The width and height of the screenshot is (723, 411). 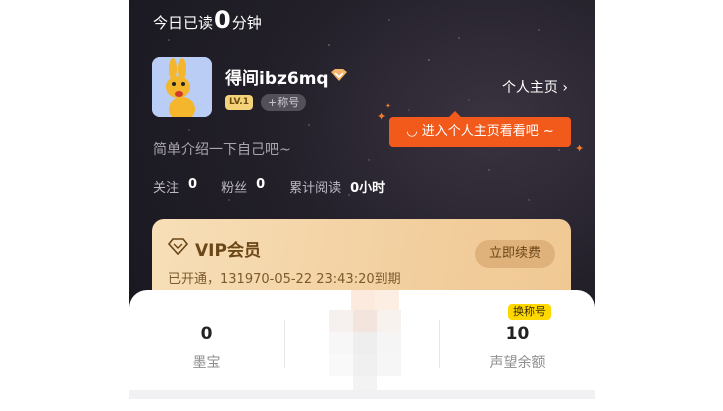 What do you see at coordinates (487, 131) in the screenshot?
I see `tooltip-text: 进入个人主页看看吧 ~` at bounding box center [487, 131].